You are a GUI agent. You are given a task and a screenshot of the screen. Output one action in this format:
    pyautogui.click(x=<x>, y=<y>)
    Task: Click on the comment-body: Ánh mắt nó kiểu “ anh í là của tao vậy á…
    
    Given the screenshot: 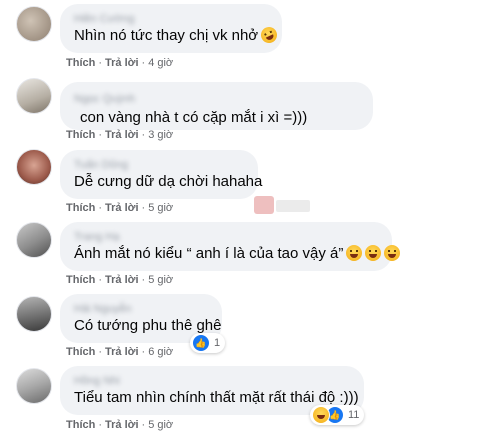 What is the action you would take?
    pyautogui.click(x=209, y=253)
    